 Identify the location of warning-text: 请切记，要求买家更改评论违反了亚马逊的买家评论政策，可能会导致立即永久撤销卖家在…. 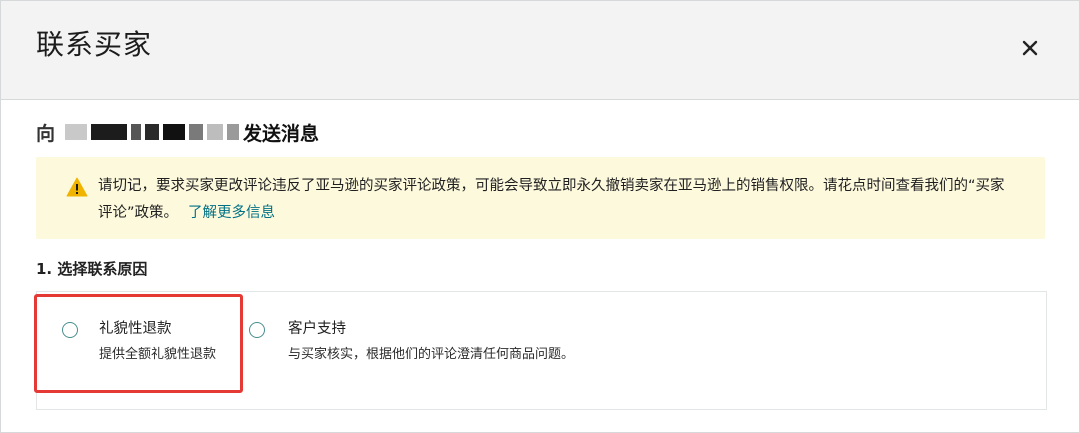
(558, 200).